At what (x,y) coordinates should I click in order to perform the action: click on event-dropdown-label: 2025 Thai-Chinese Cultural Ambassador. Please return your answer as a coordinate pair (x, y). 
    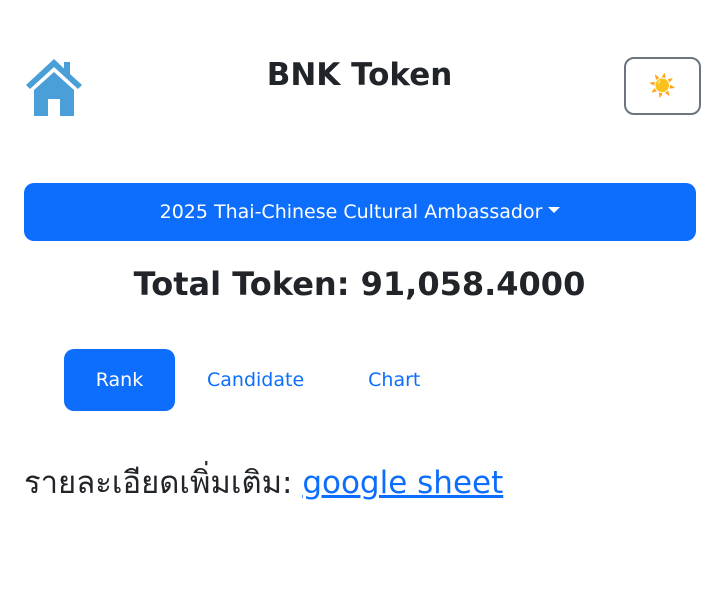
    Looking at the image, I should click on (351, 212).